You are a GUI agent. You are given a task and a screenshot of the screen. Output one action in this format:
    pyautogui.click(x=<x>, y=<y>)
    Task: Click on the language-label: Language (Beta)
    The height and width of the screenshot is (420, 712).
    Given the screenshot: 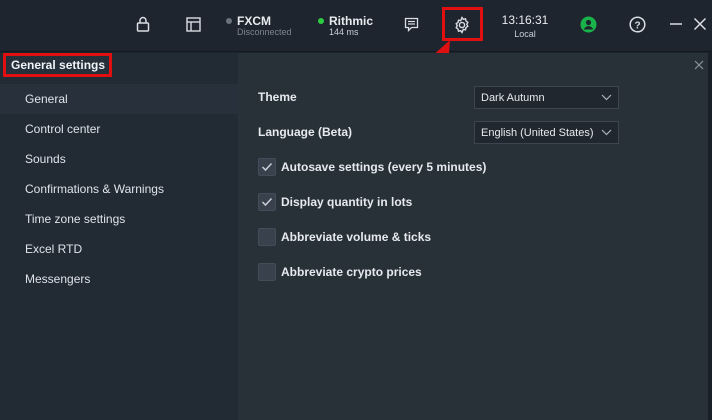 What is the action you would take?
    pyautogui.click(x=305, y=132)
    